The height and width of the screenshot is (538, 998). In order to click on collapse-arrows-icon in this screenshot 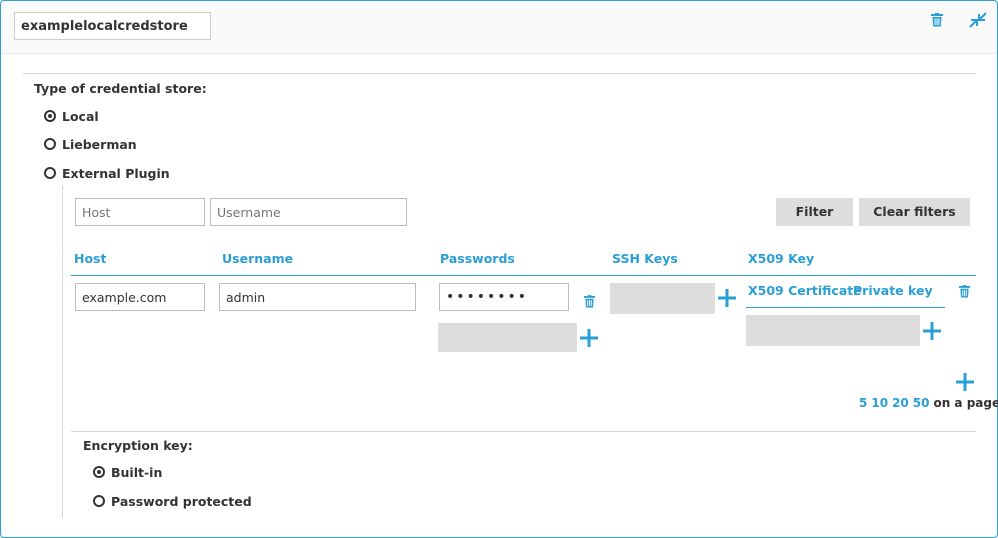, I will do `click(978, 20)`.